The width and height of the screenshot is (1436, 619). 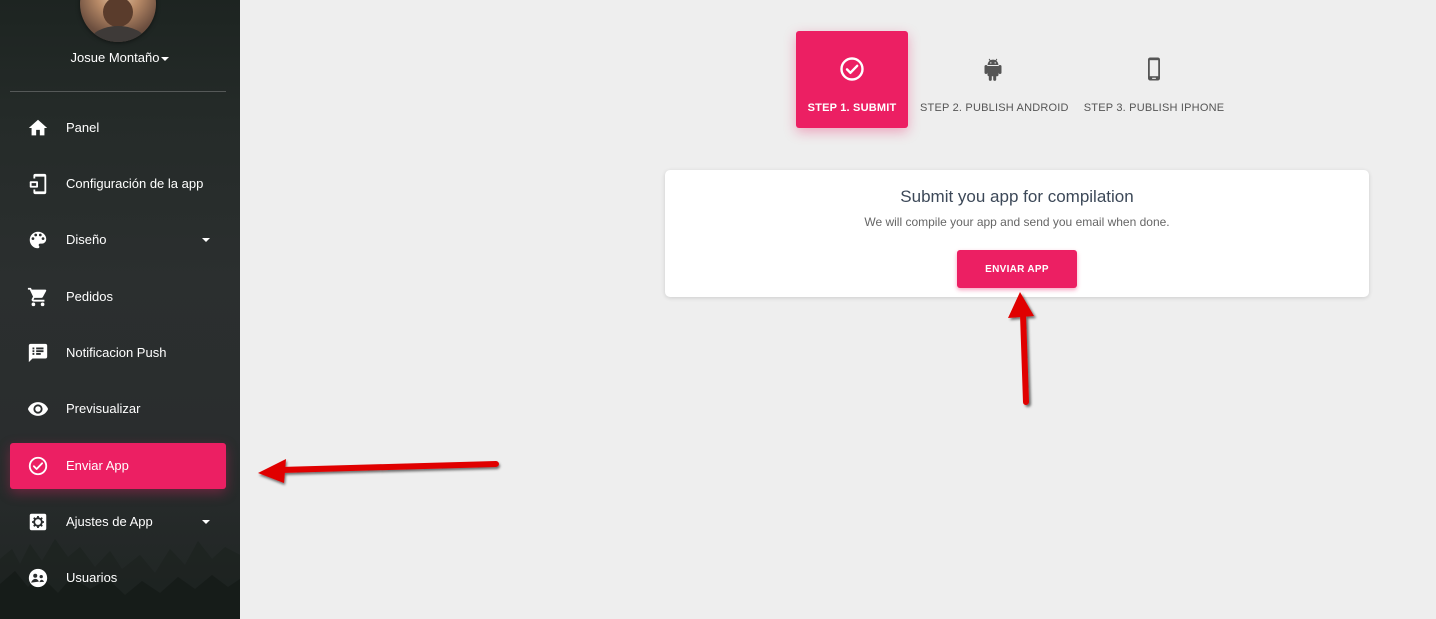 I want to click on user-name-dropdown: Josue Montaño, so click(x=120, y=57).